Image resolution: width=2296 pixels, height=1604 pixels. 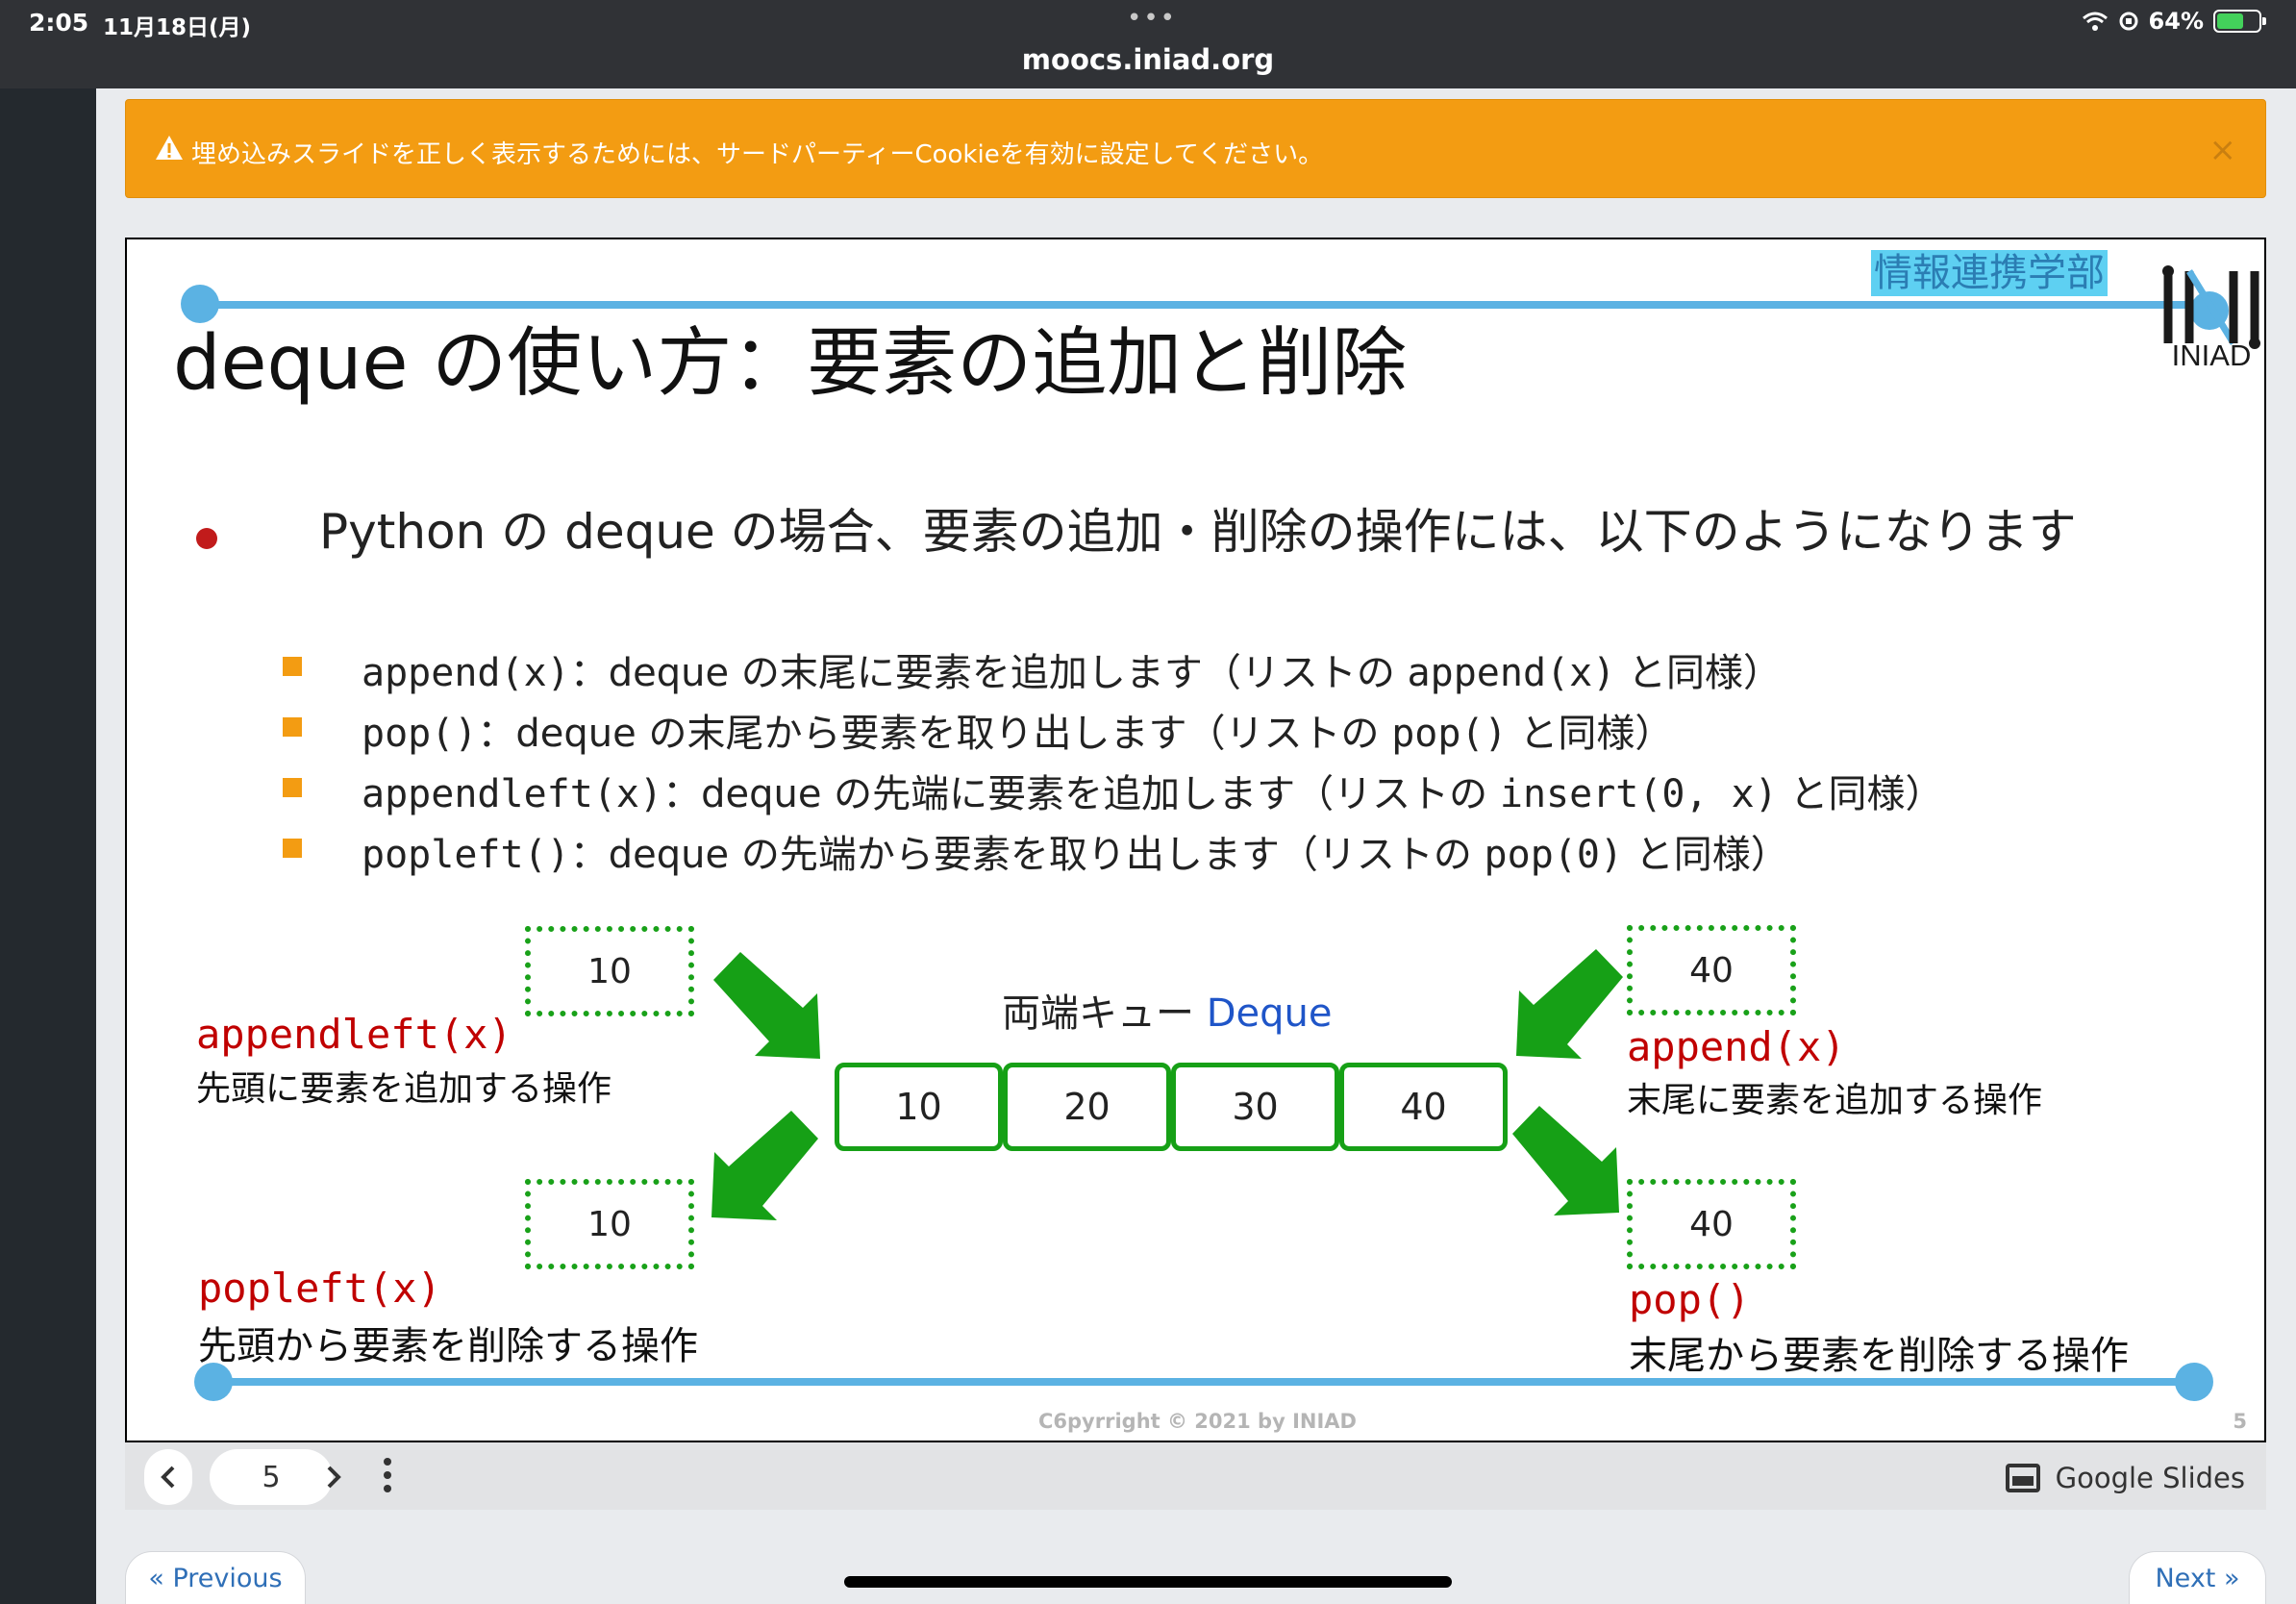 What do you see at coordinates (1148, 59) in the screenshot?
I see `address-bar-url: moocs.iniad.org` at bounding box center [1148, 59].